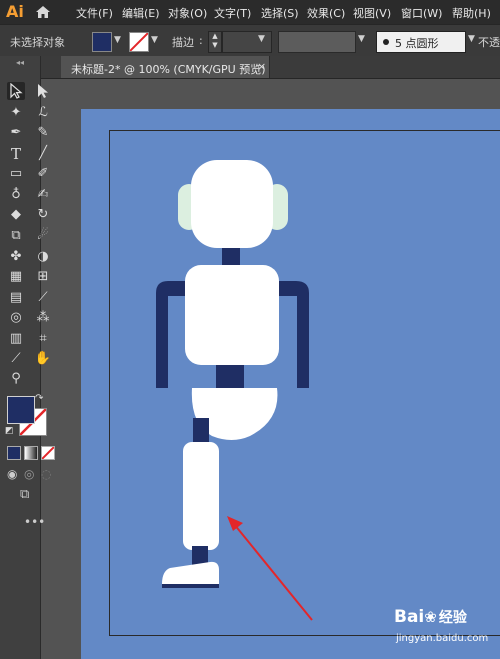 This screenshot has height=659, width=500. Describe the element at coordinates (442, 638) in the screenshot. I see `watermark-url: jingyan.baidu.com` at that location.